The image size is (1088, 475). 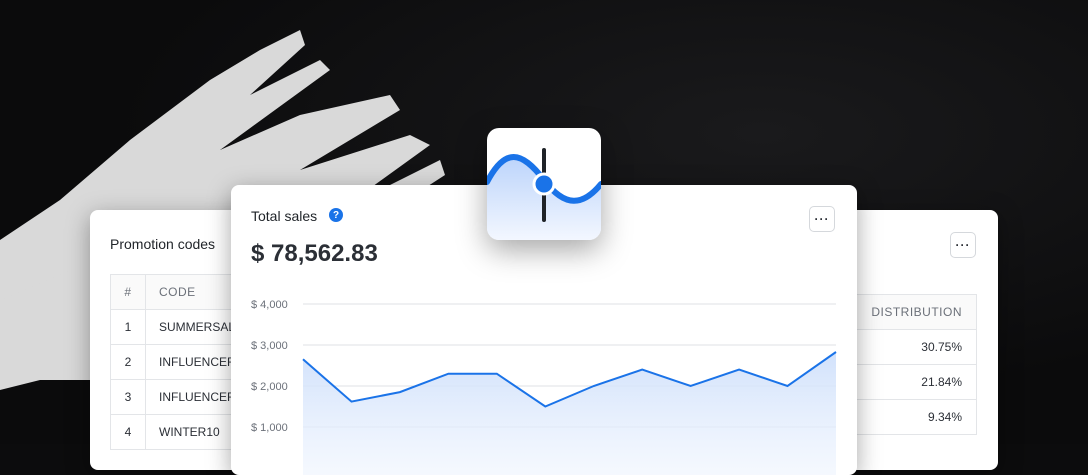 I want to click on distribution-value: 30.75%, so click(x=908, y=347).